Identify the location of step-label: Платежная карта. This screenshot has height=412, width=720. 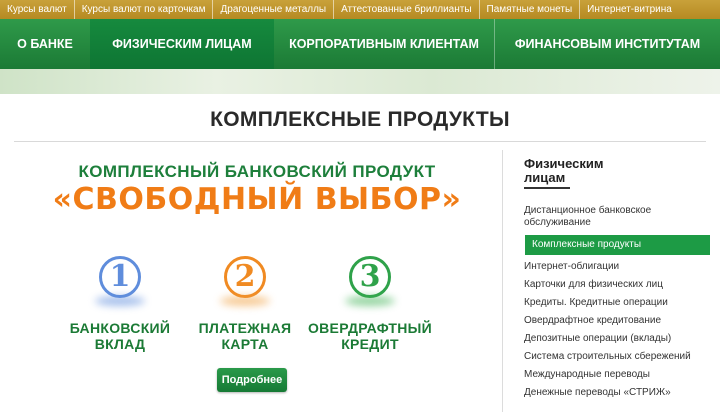
(245, 336).